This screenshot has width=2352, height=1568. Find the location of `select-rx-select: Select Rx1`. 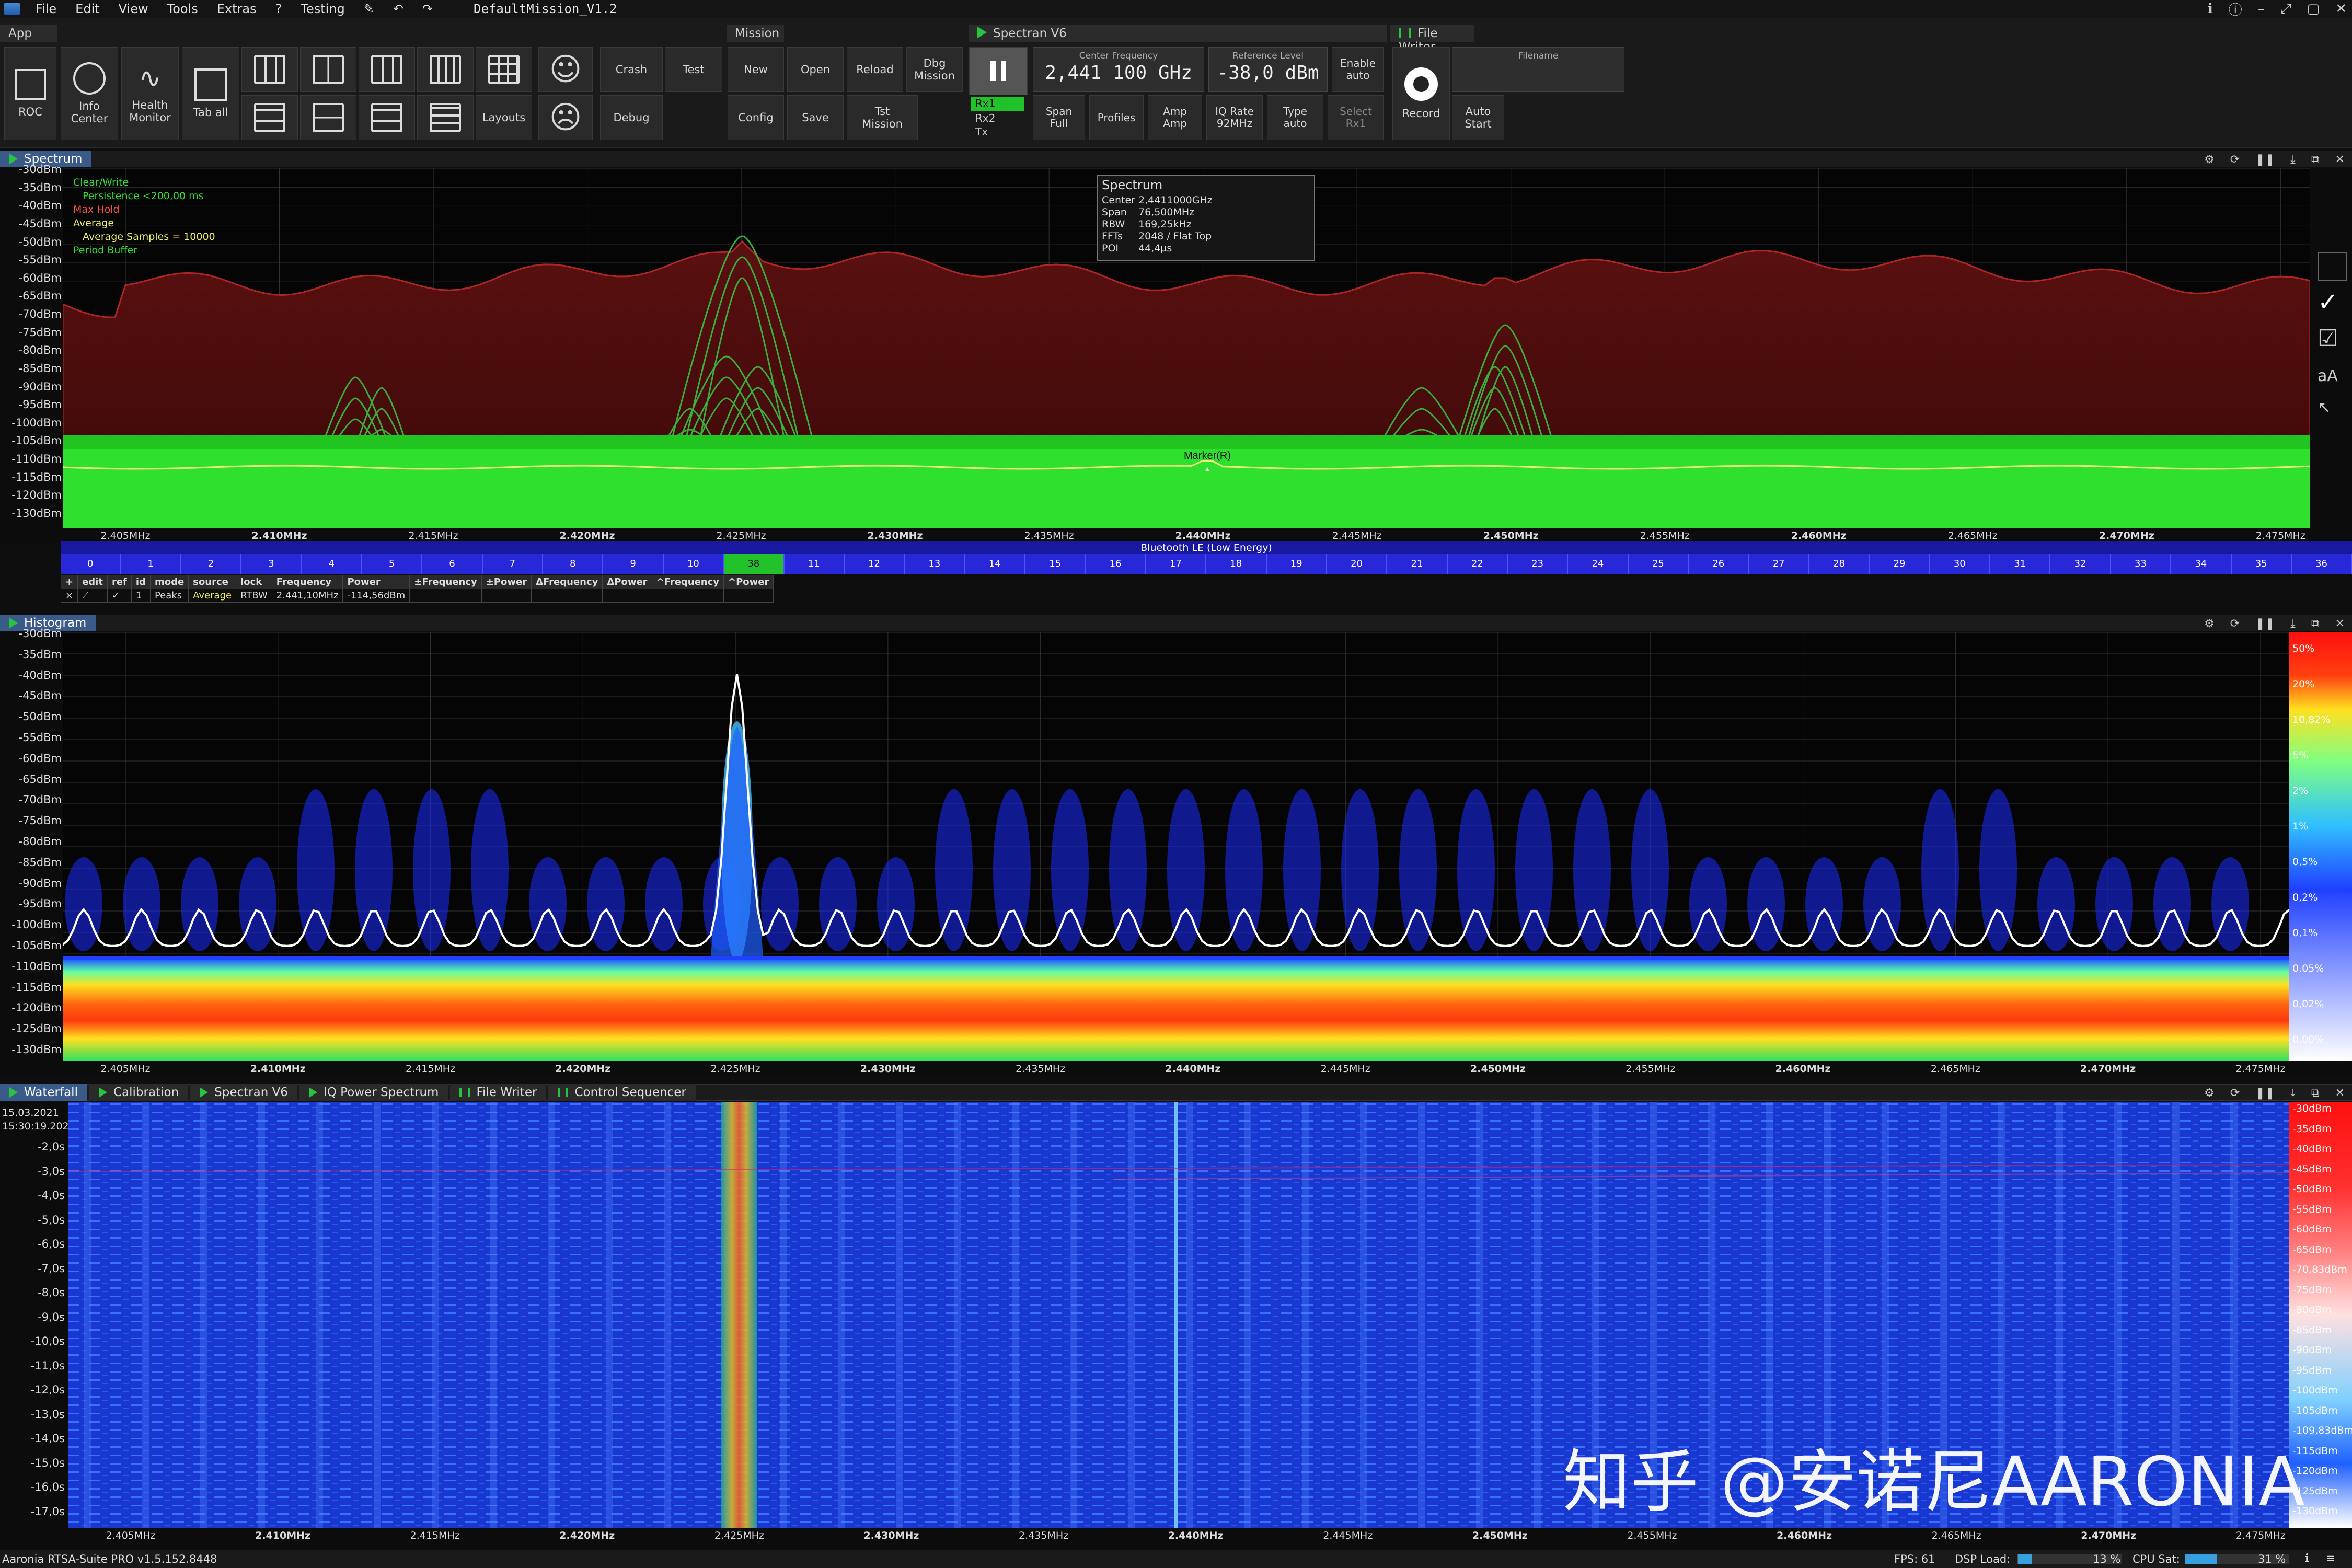

select-rx-select: Select Rx1 is located at coordinates (1356, 117).